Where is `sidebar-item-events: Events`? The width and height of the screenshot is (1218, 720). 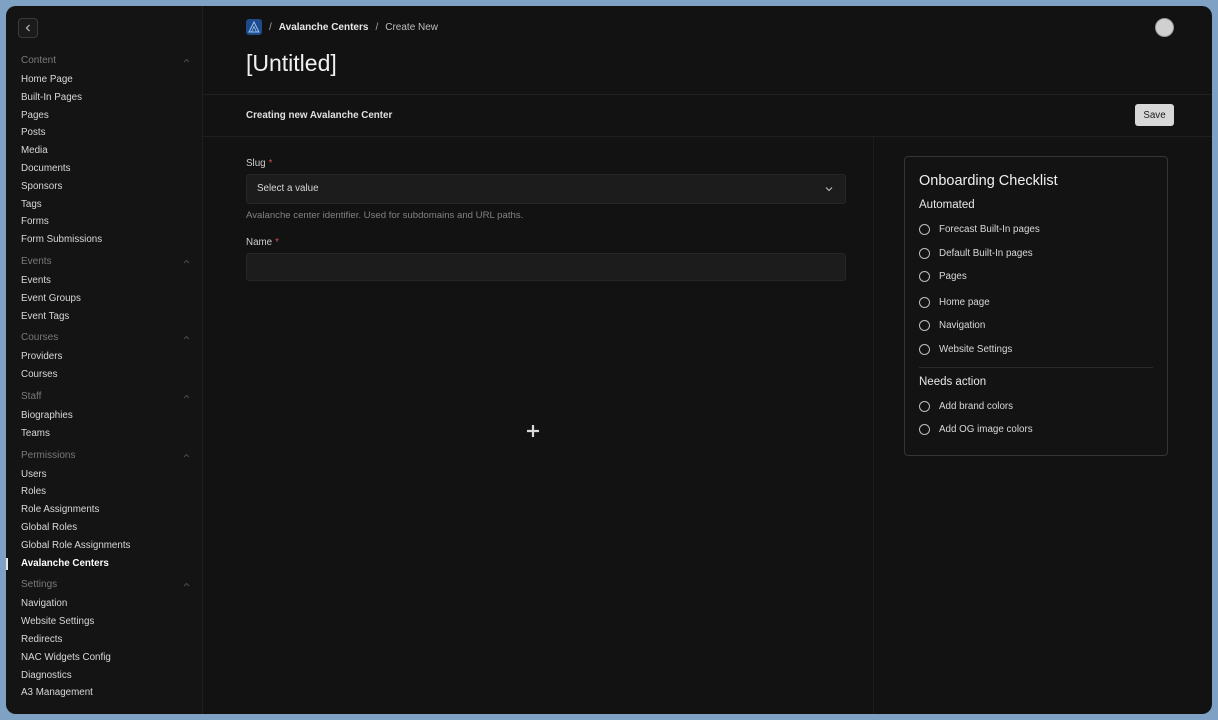 sidebar-item-events: Events is located at coordinates (104, 281).